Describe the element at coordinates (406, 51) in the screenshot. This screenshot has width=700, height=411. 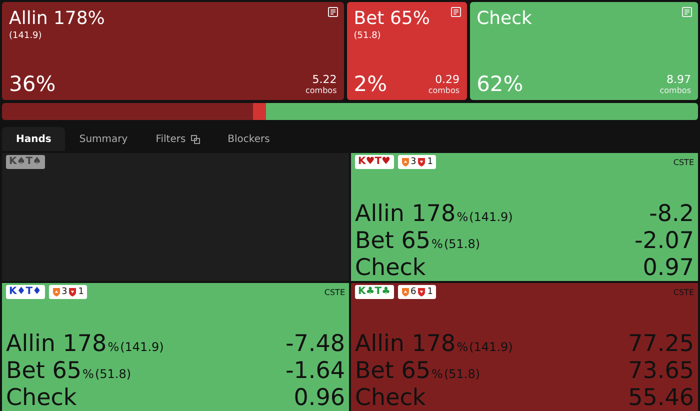
I see `action-card: Bet 65% (51.8) 2% 0.29 combos` at that location.